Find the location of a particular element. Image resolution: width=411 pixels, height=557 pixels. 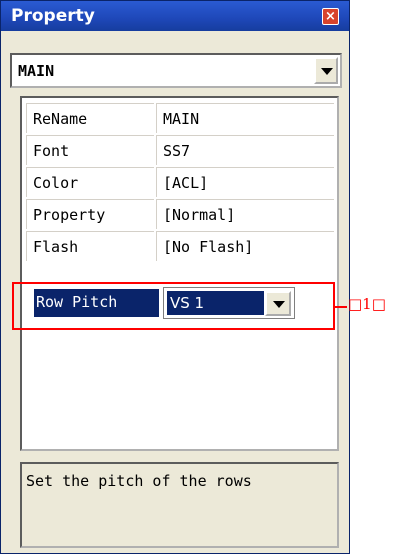

property-name-cell: Property is located at coordinates (90, 214).